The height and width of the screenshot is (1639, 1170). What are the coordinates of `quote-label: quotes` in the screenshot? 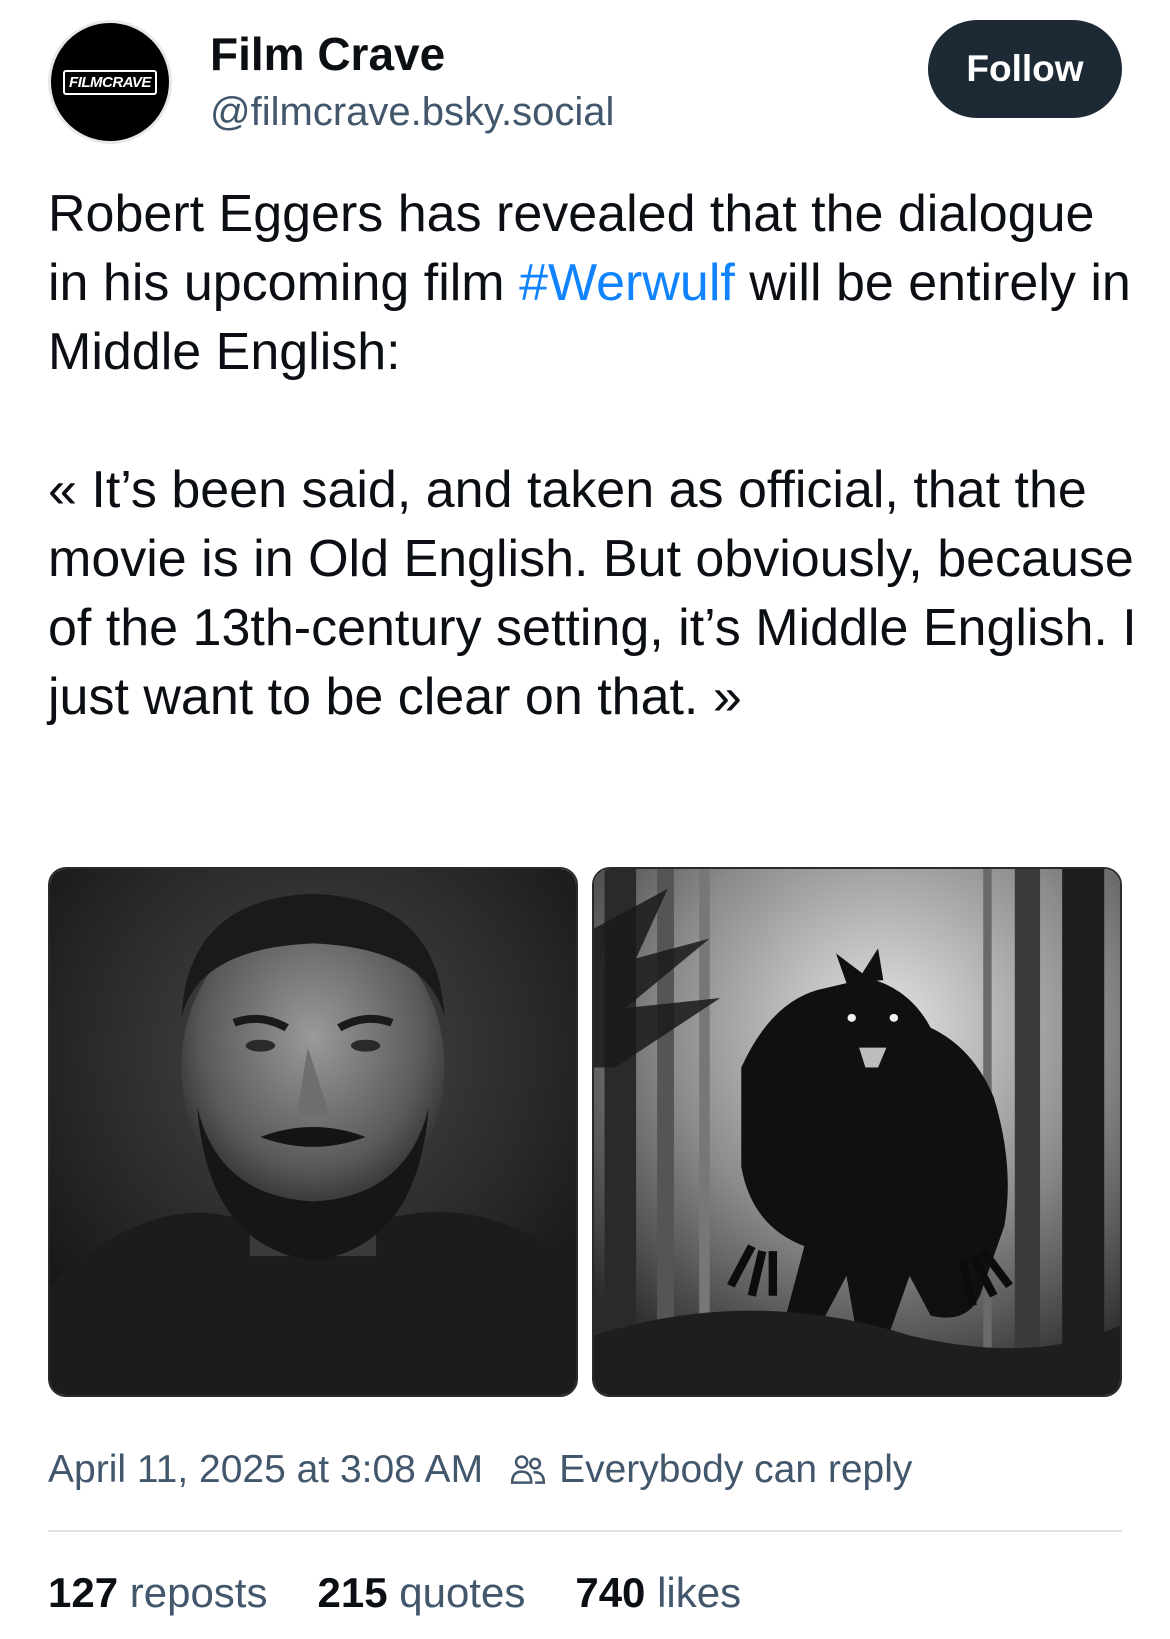 It's located at (462, 1592).